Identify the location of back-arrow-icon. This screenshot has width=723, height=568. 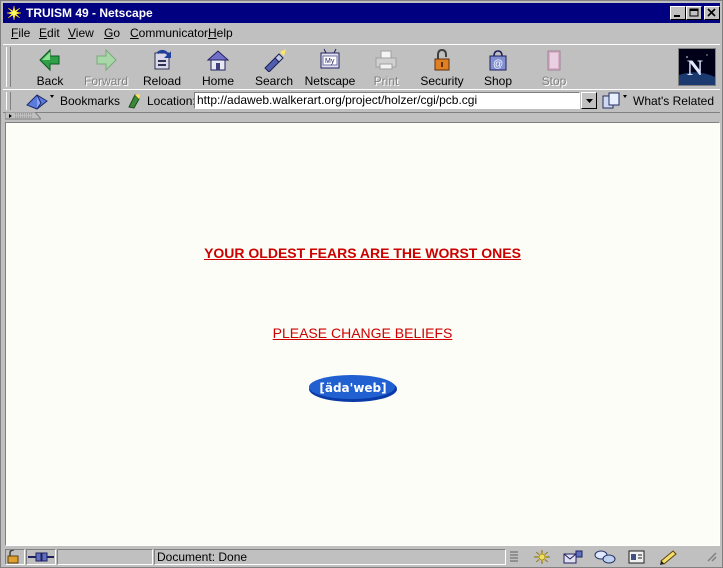
(49, 60).